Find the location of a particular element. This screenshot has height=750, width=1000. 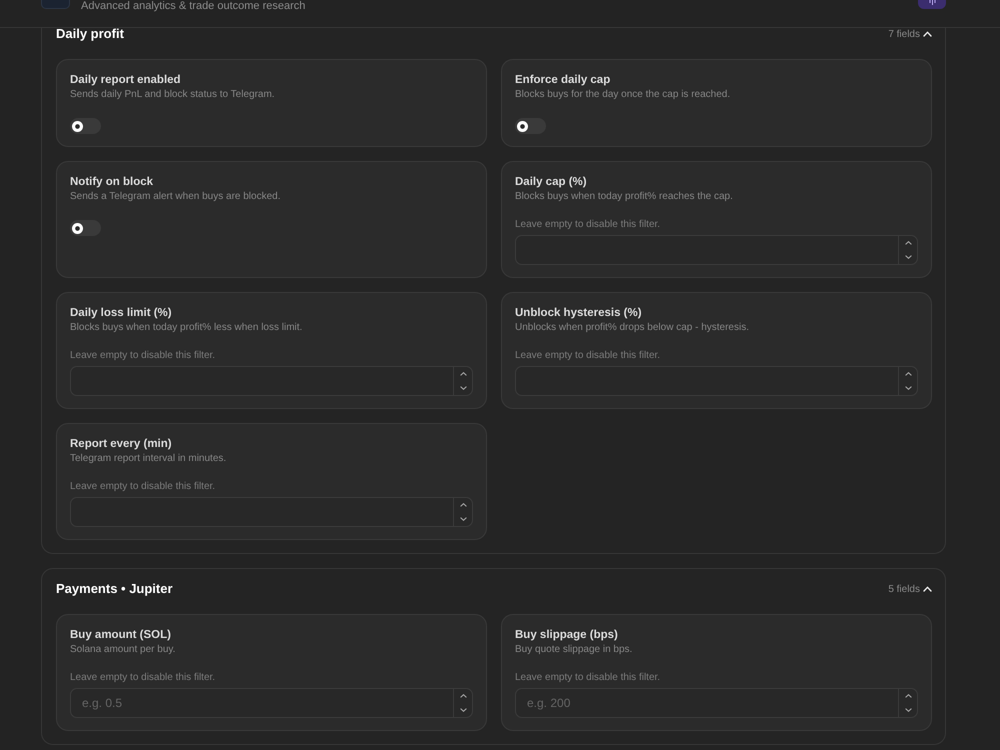

setting-description: Sends a Telegram alert when buys are blocked. is located at coordinates (175, 196).